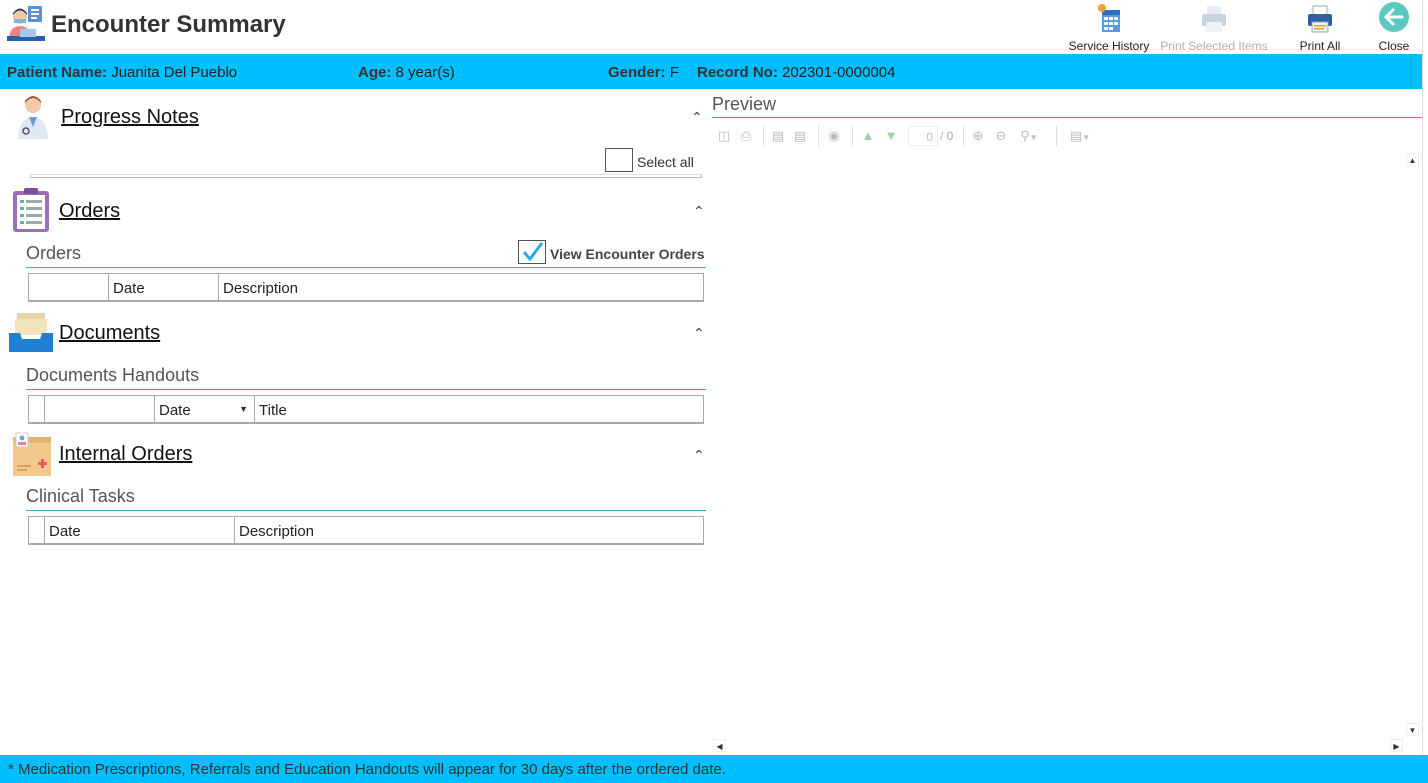  I want to click on internal-orders-col-date: Date, so click(140, 530).